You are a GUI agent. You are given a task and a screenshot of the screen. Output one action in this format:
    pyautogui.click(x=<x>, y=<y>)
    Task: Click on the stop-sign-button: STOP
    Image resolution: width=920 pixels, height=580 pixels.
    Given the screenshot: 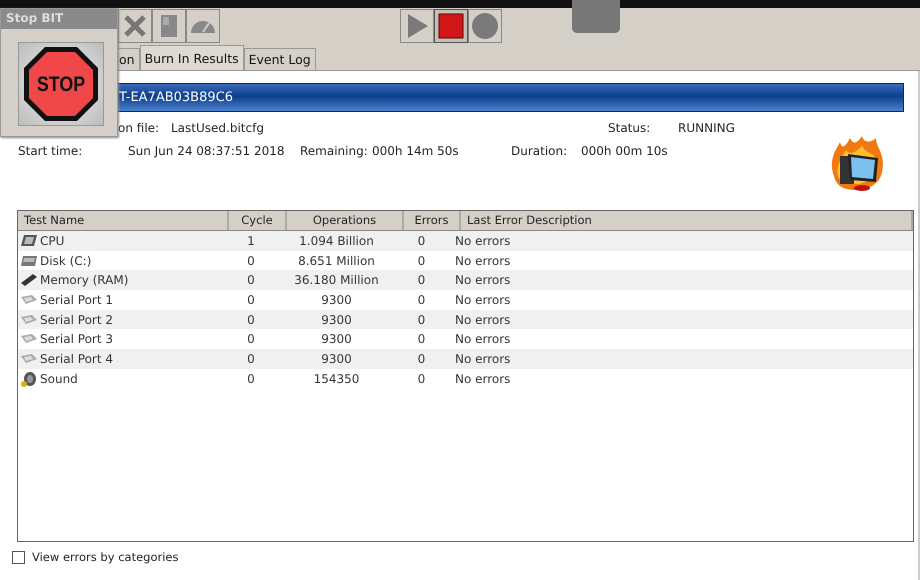 What is the action you would take?
    pyautogui.click(x=61, y=84)
    